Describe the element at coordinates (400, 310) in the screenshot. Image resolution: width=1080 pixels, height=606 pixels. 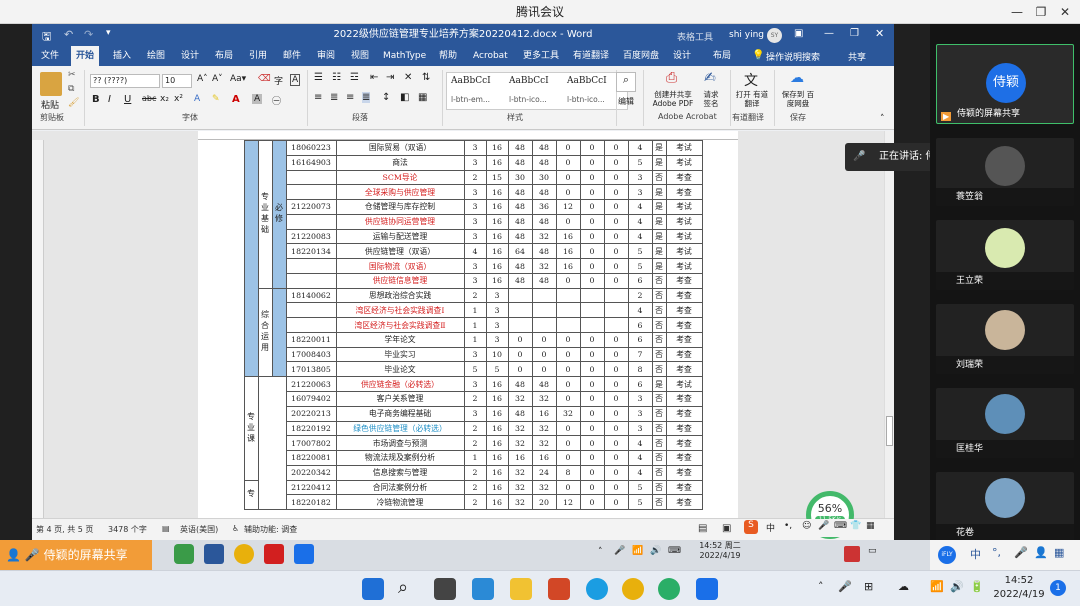
I see `course-name: 湾区经济与社会实践调查Ⅰ` at that location.